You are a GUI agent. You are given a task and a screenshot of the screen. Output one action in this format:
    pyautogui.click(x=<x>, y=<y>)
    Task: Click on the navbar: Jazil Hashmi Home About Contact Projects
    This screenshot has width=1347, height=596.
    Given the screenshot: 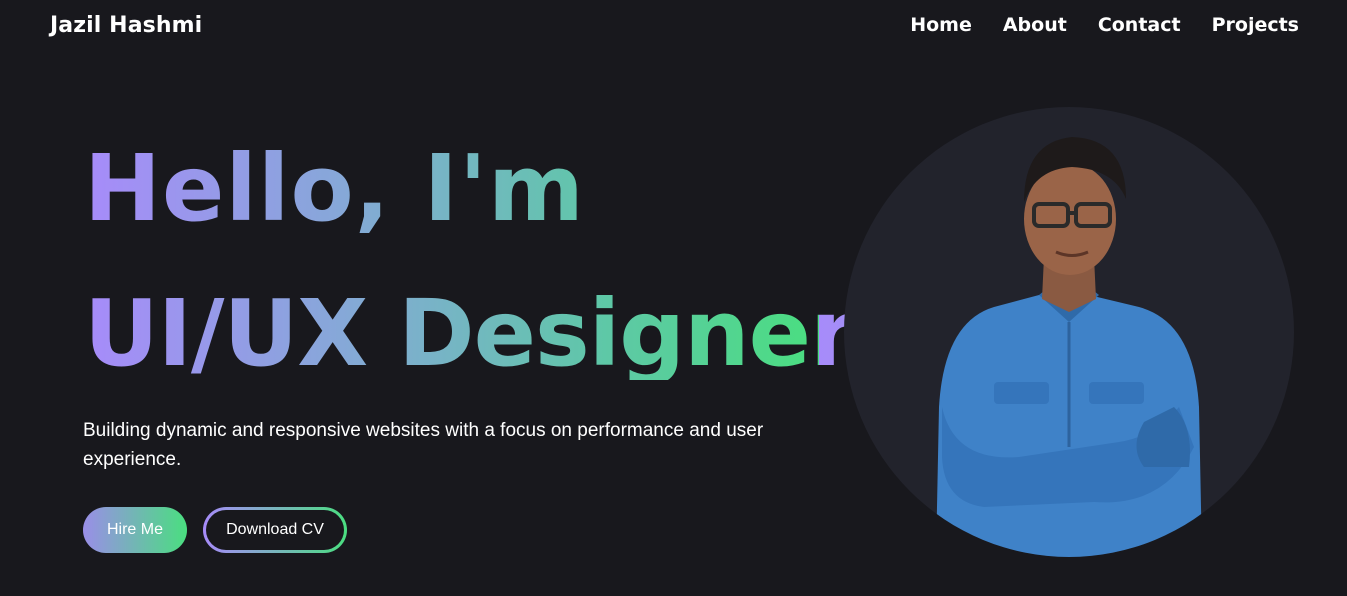 What is the action you would take?
    pyautogui.click(x=673, y=28)
    